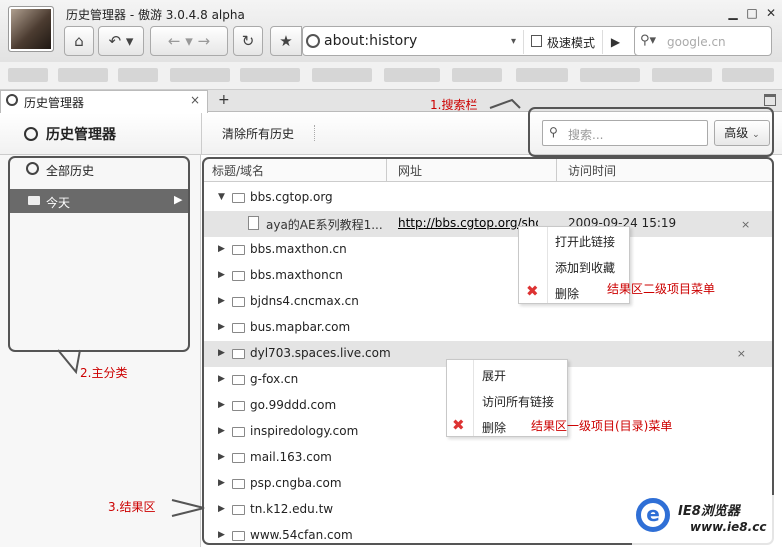 This screenshot has width=782, height=549. I want to click on annotation-search: 1.搜索栏, so click(454, 105).